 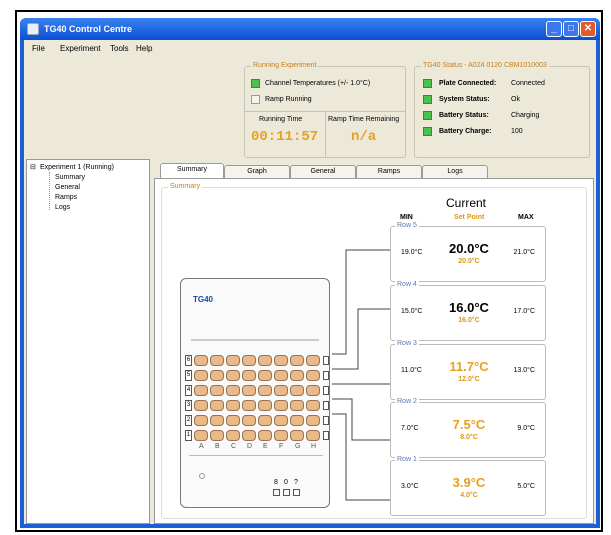 I want to click on power-indicator-icon, so click(x=202, y=476).